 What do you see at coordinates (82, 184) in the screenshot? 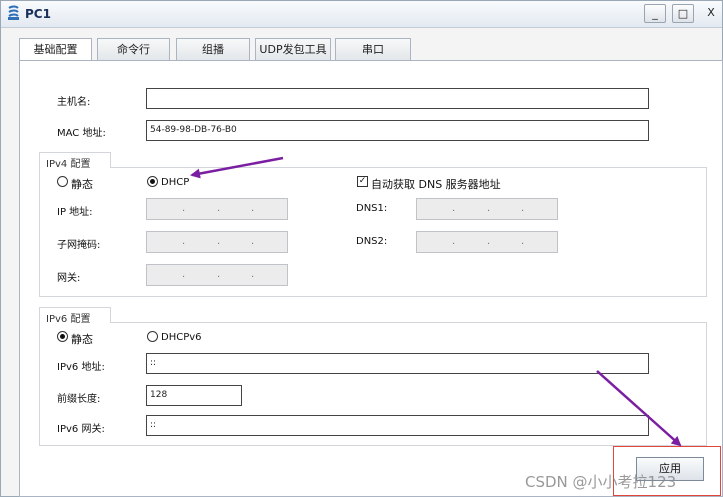
I see `ipv4-static-label: 静态` at bounding box center [82, 184].